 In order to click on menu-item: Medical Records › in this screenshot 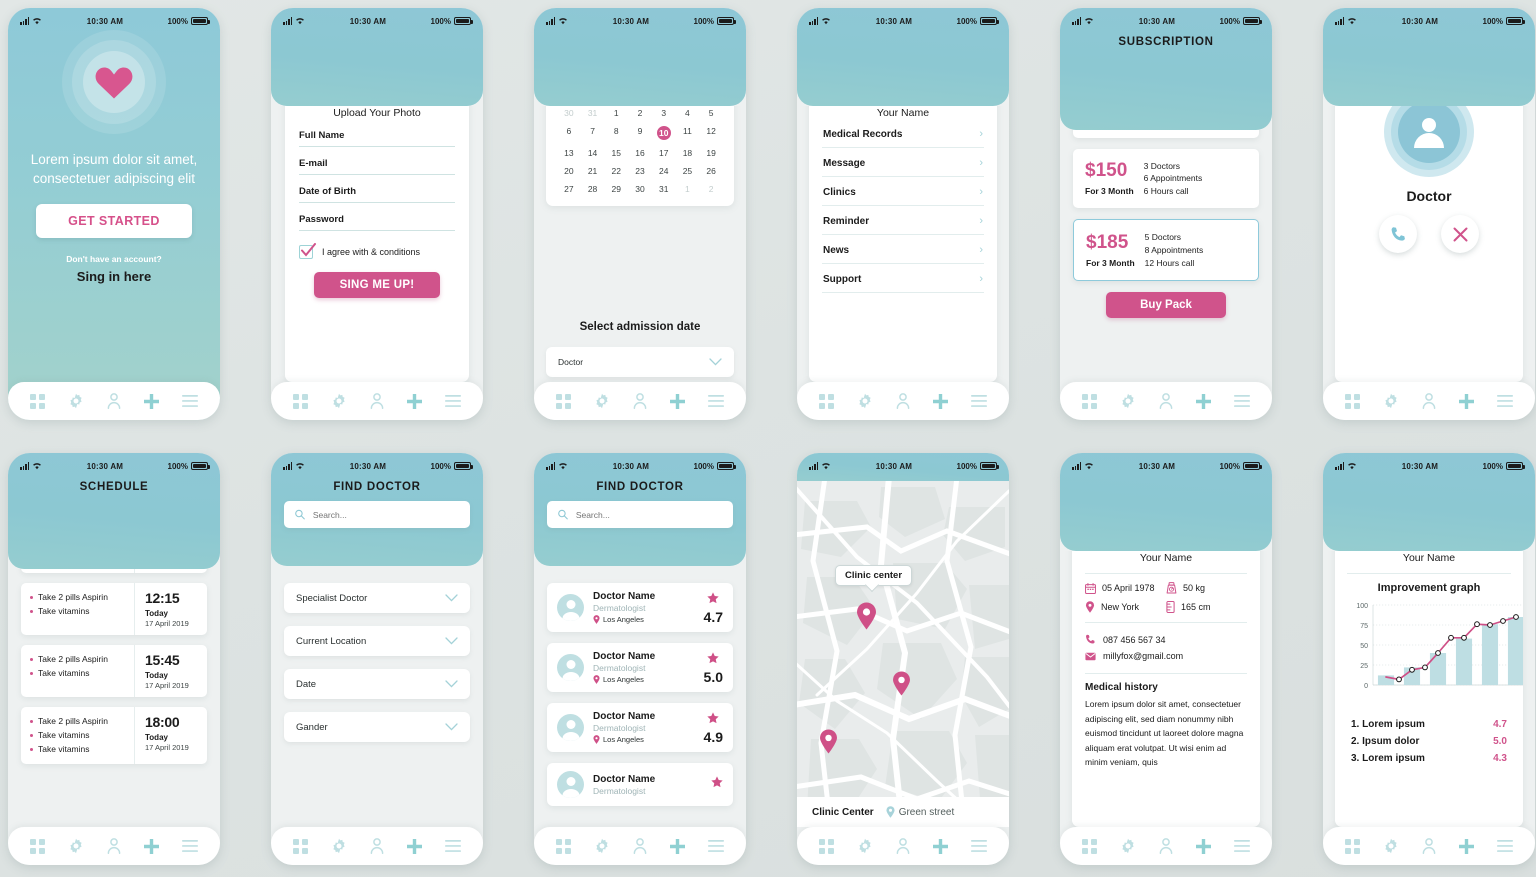, I will do `click(903, 133)`.